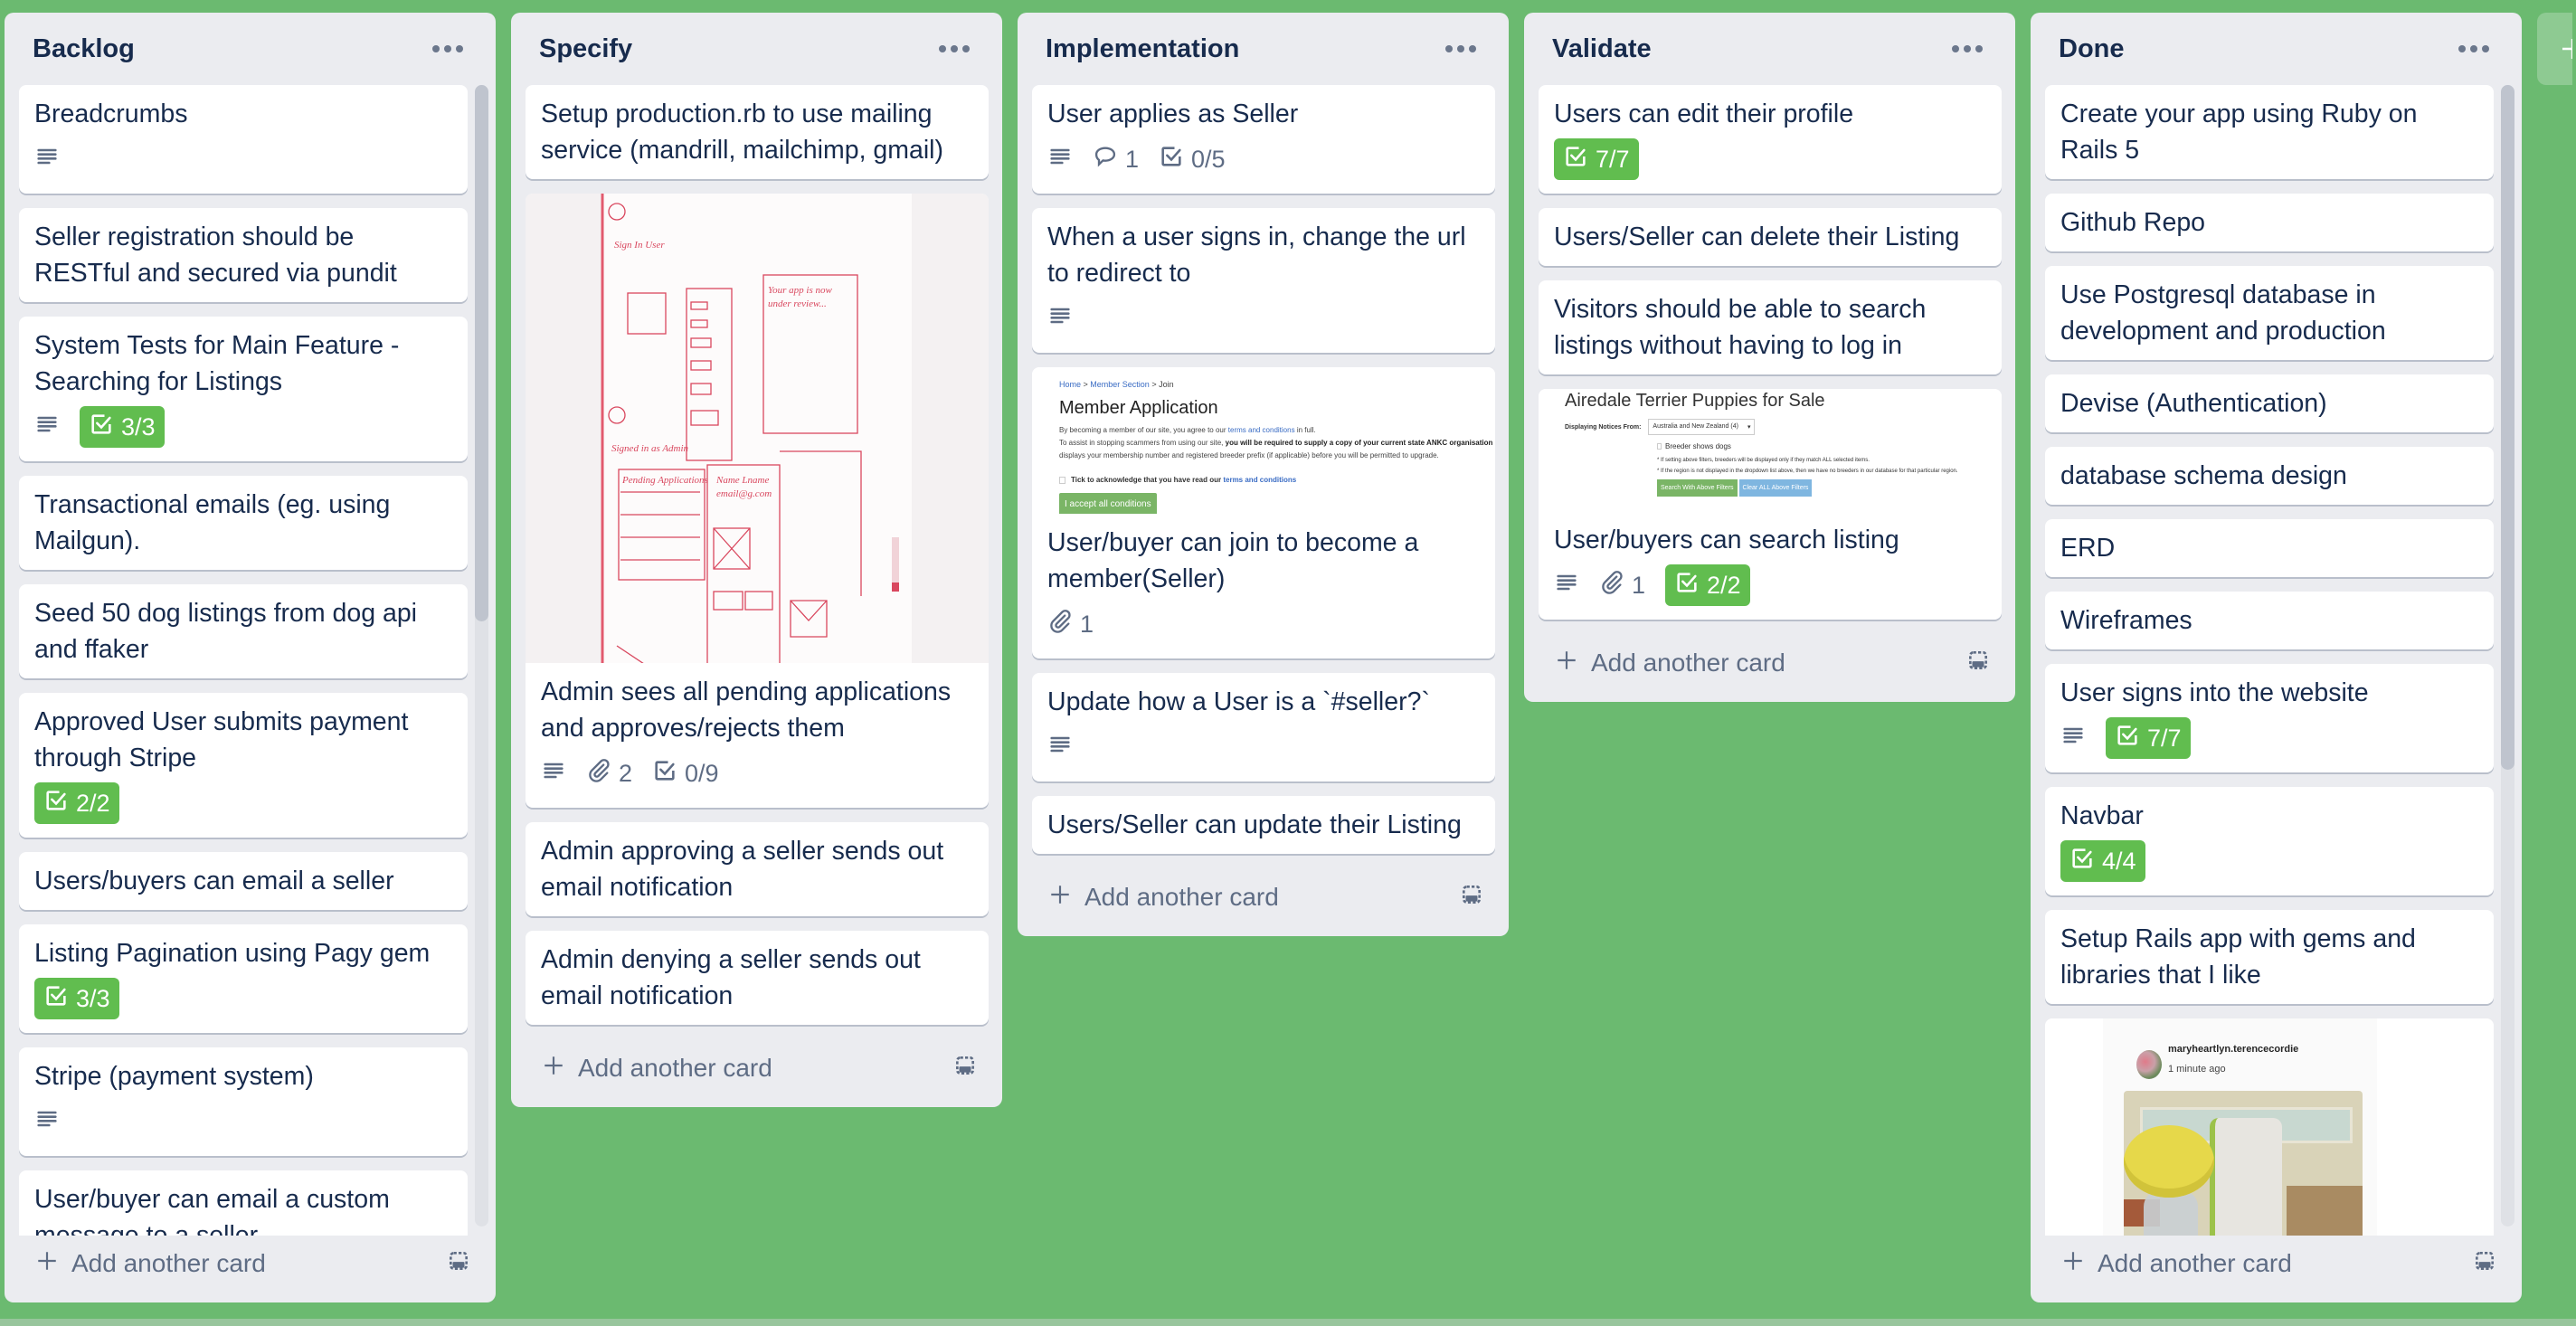  Describe the element at coordinates (1263, 159) in the screenshot. I see `card-badges: 1 0/5` at that location.